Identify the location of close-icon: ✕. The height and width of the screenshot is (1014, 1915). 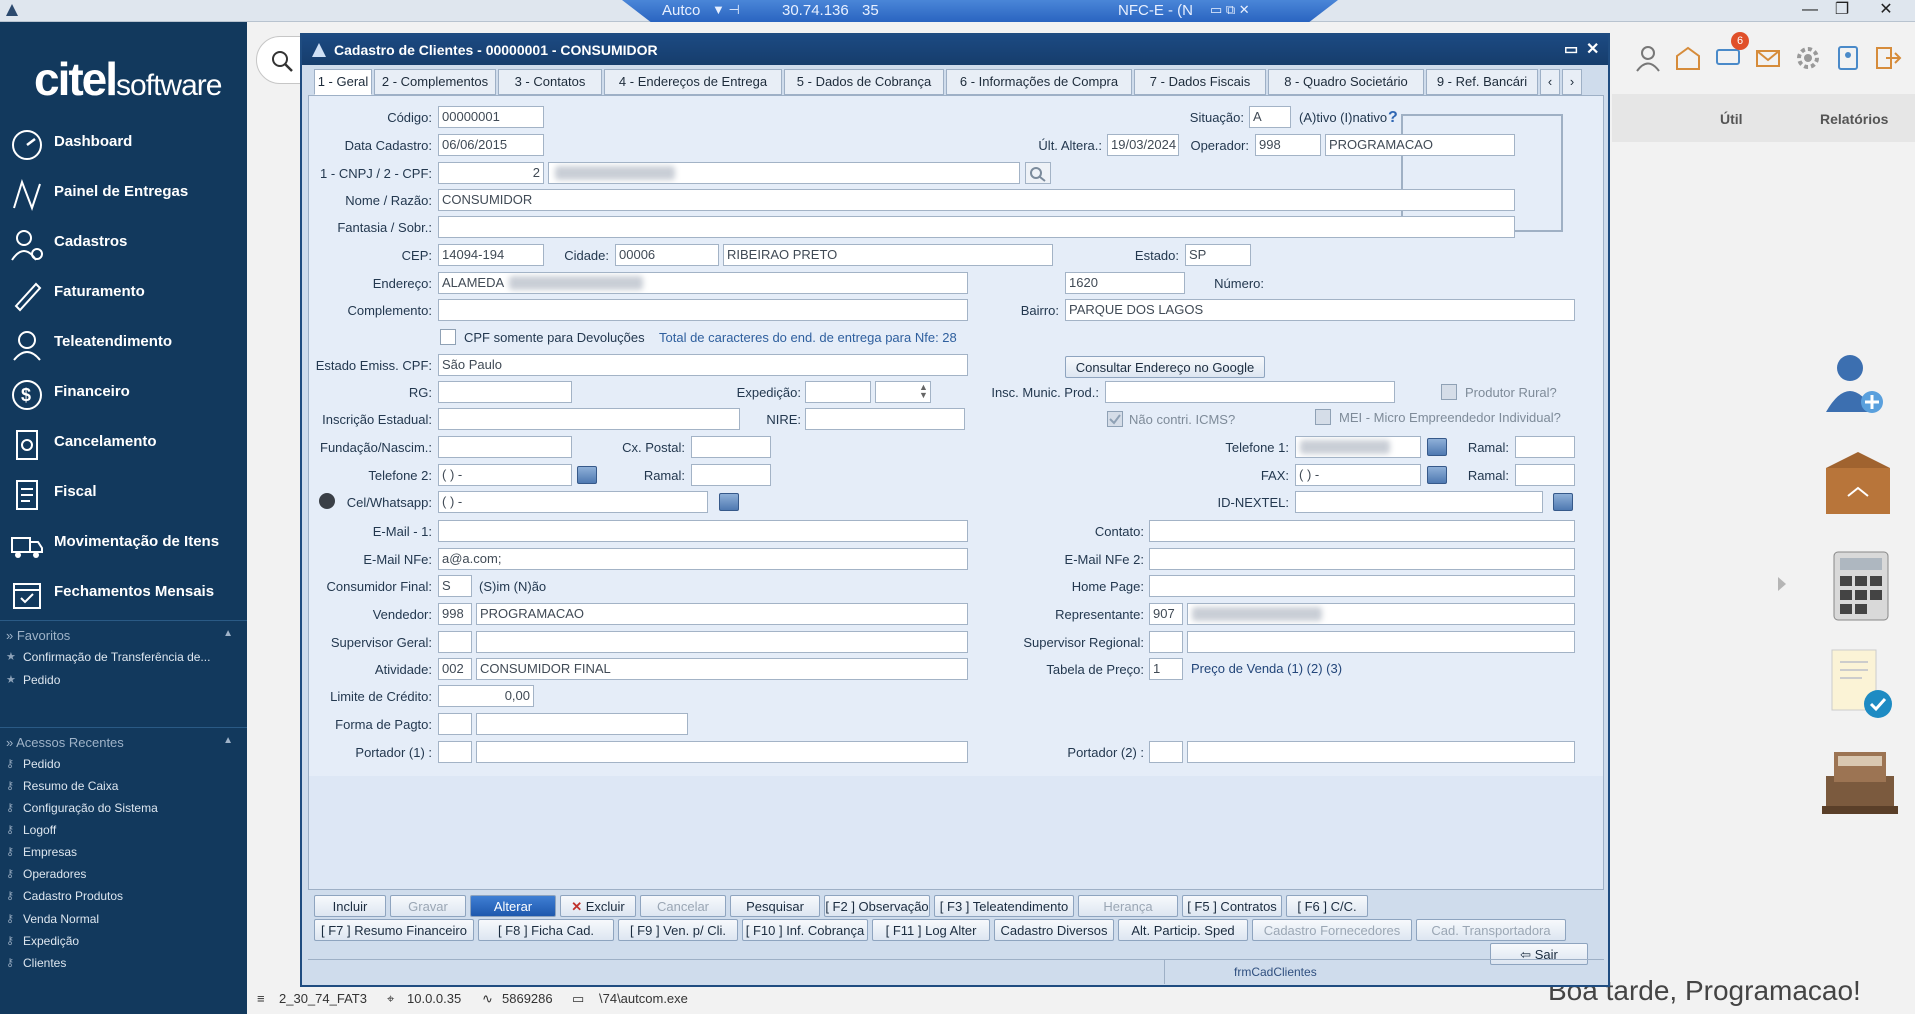
(1592, 49).